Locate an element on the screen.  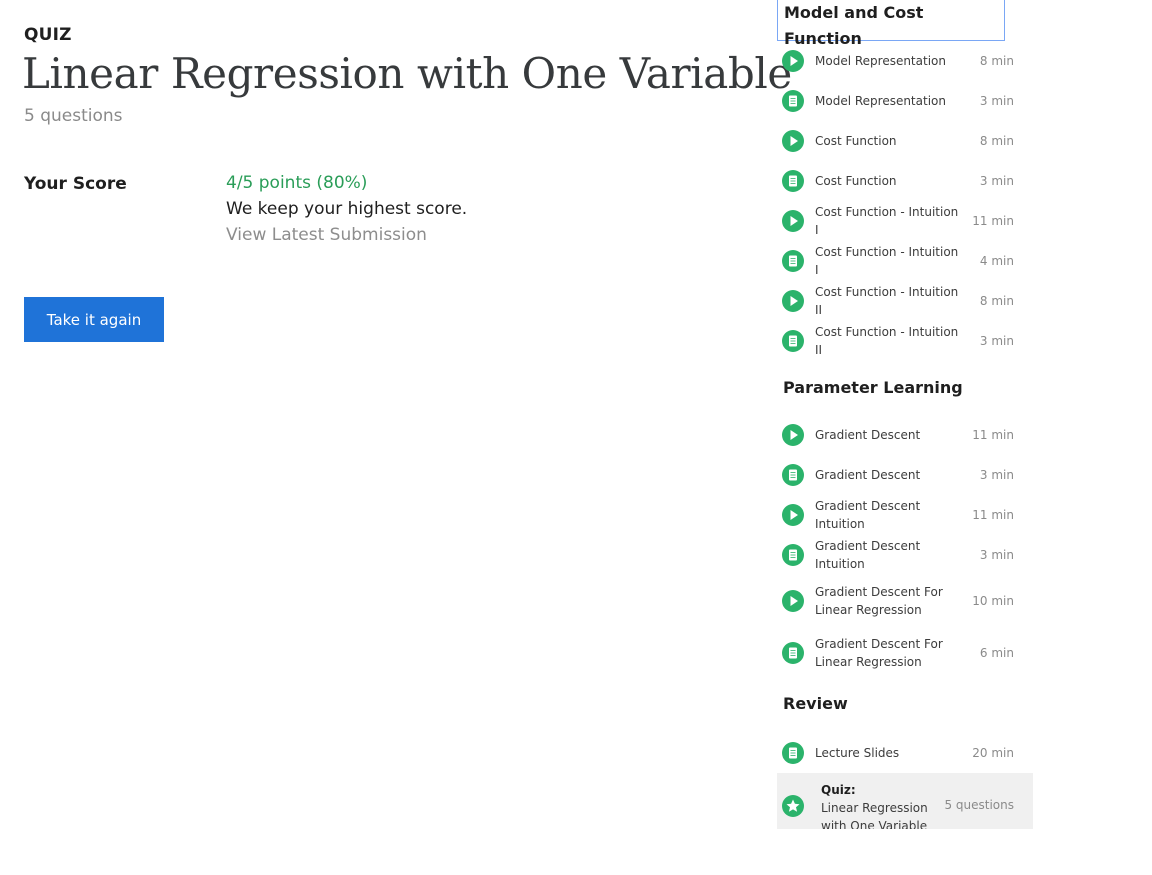
lecture-item: Cost Function - Intuition II 8 min is located at coordinates (905, 301).